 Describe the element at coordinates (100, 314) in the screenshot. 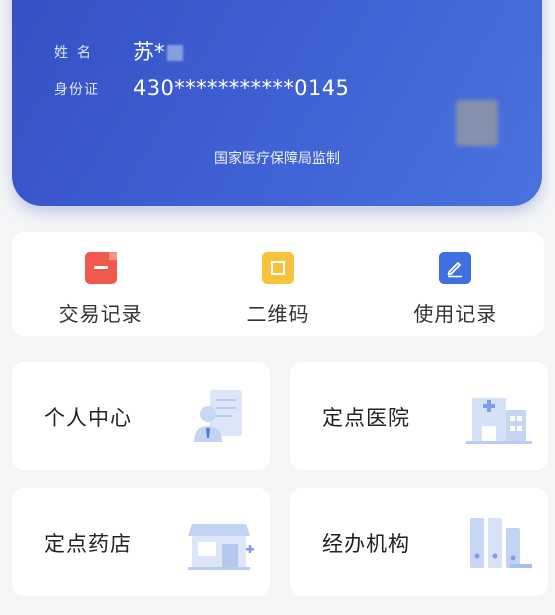

I see `transaction-records-label: 交易记录` at that location.